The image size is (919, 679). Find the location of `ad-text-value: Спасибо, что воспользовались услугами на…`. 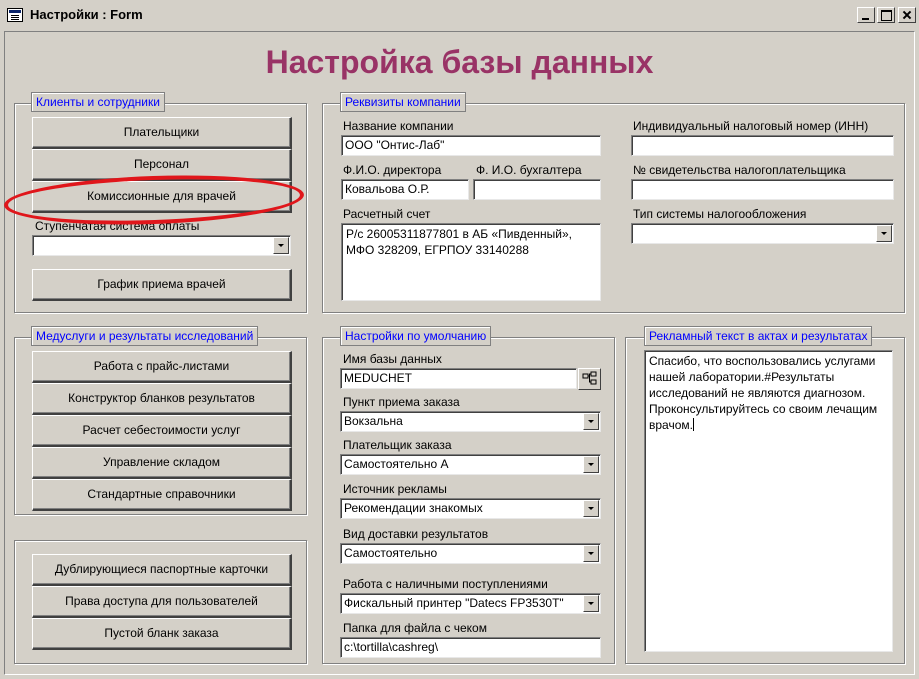

ad-text-value: Спасибо, что воспользовались услугами на… is located at coordinates (763, 393).